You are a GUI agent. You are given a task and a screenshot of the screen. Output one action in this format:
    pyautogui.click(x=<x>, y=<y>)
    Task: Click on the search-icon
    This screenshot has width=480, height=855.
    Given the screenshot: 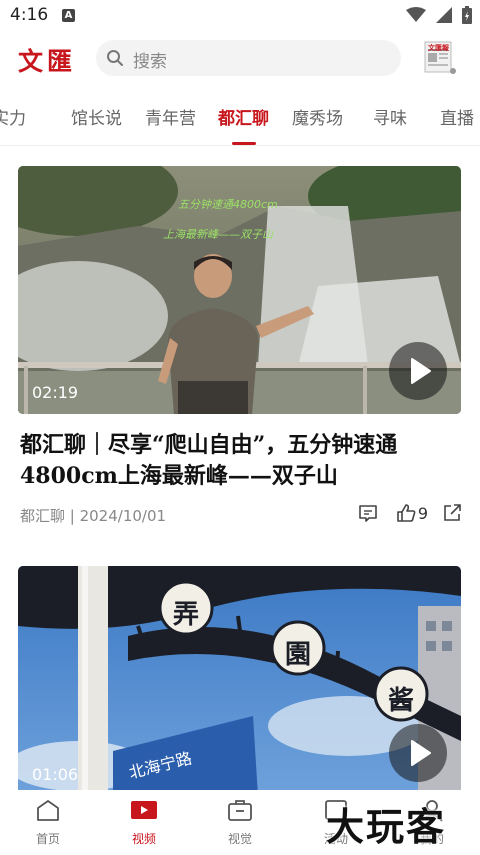 What is the action you would take?
    pyautogui.click(x=115, y=58)
    